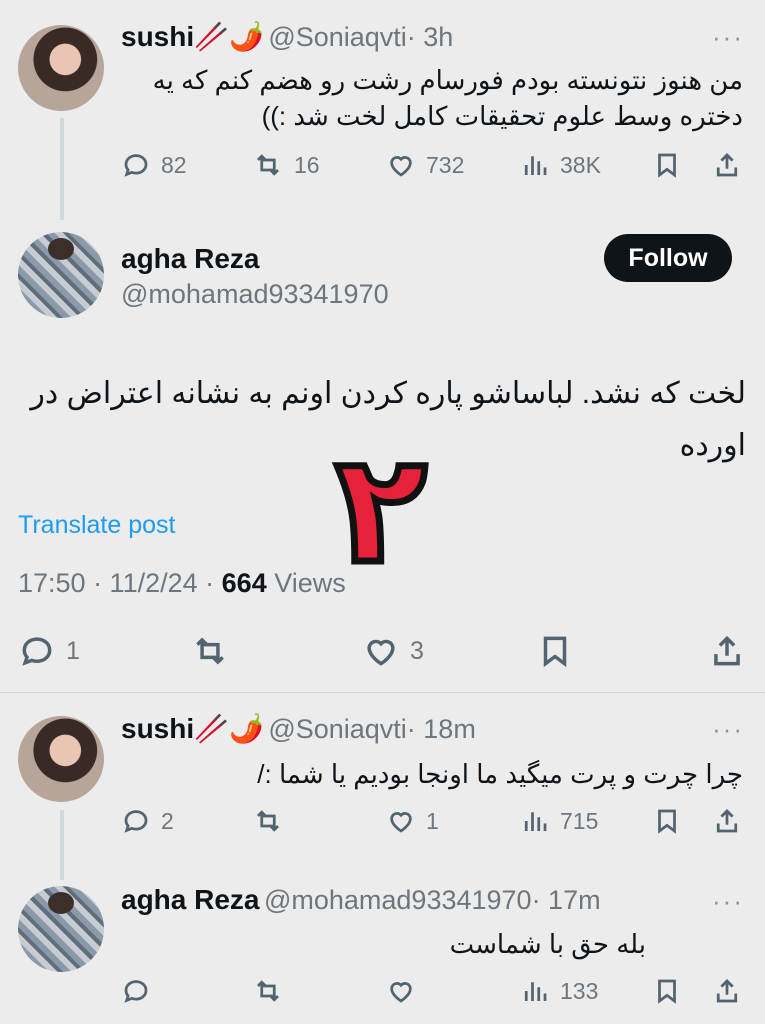 Image resolution: width=765 pixels, height=1024 pixels. I want to click on tweet-header: sushi🥢🌶️ @Soniaqvti· 18m, so click(298, 728).